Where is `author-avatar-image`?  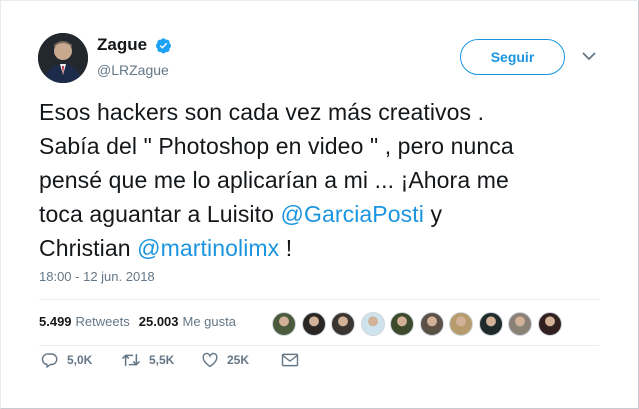
author-avatar-image is located at coordinates (63, 58).